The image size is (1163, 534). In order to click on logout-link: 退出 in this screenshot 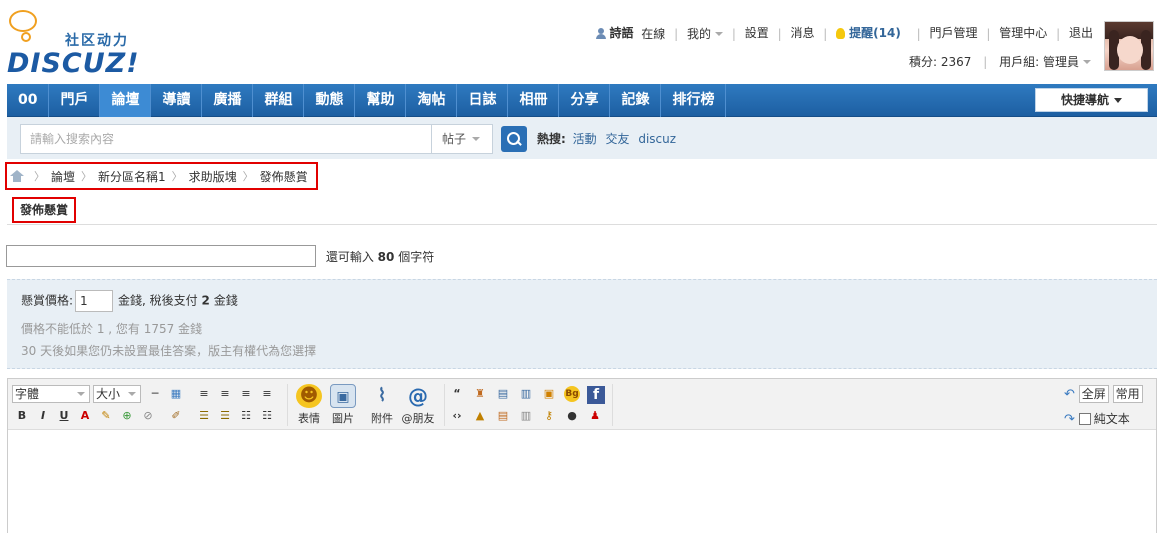, I will do `click(1081, 33)`.